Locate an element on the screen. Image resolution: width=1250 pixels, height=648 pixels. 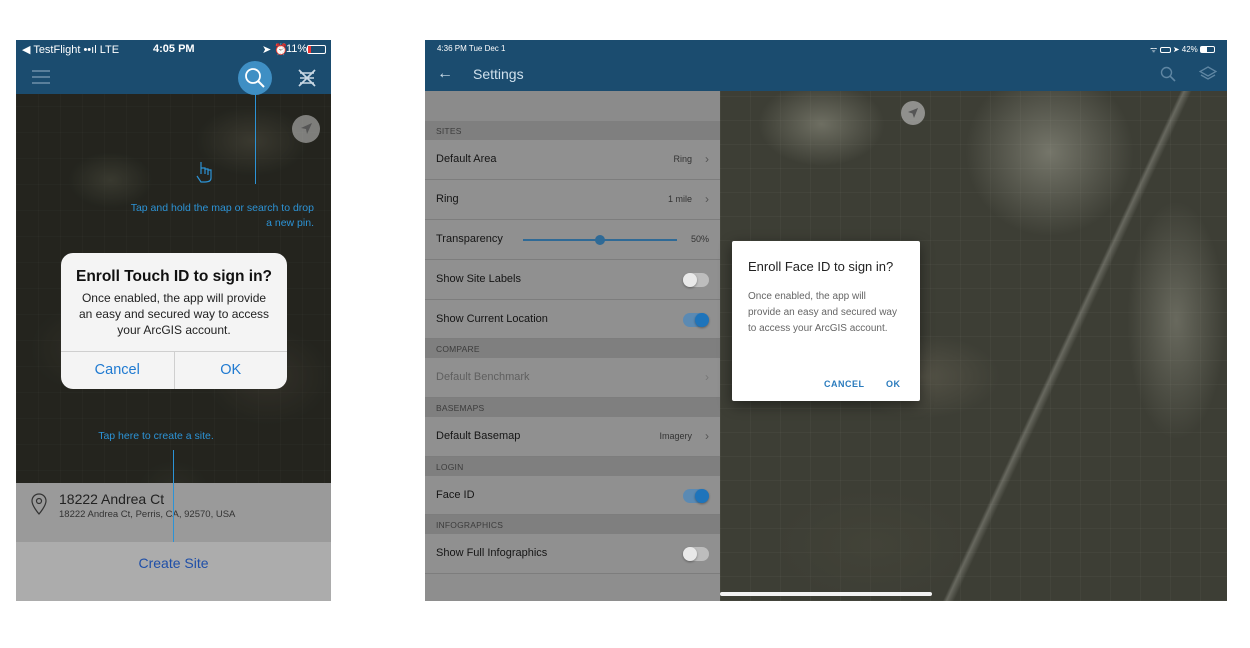
hint-guide-line is located at coordinates (255, 139).